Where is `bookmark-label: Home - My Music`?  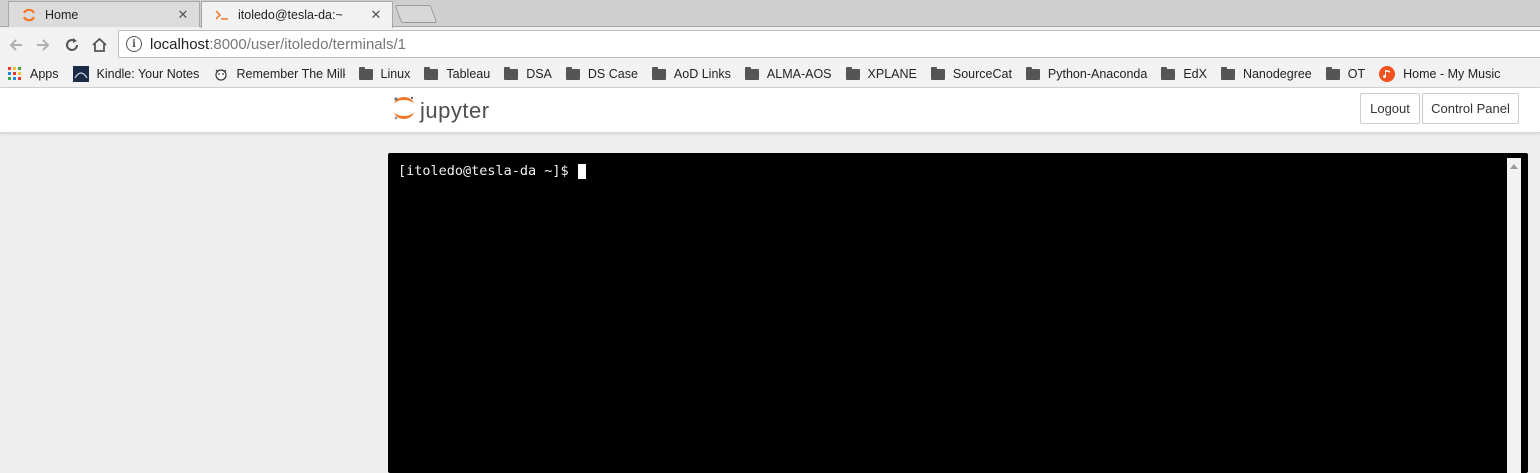 bookmark-label: Home - My Music is located at coordinates (1452, 74).